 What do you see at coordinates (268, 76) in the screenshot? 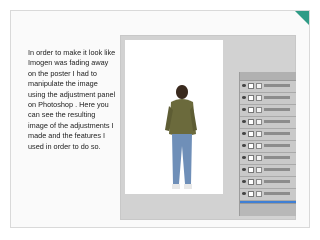
I see `layers-panel-header` at bounding box center [268, 76].